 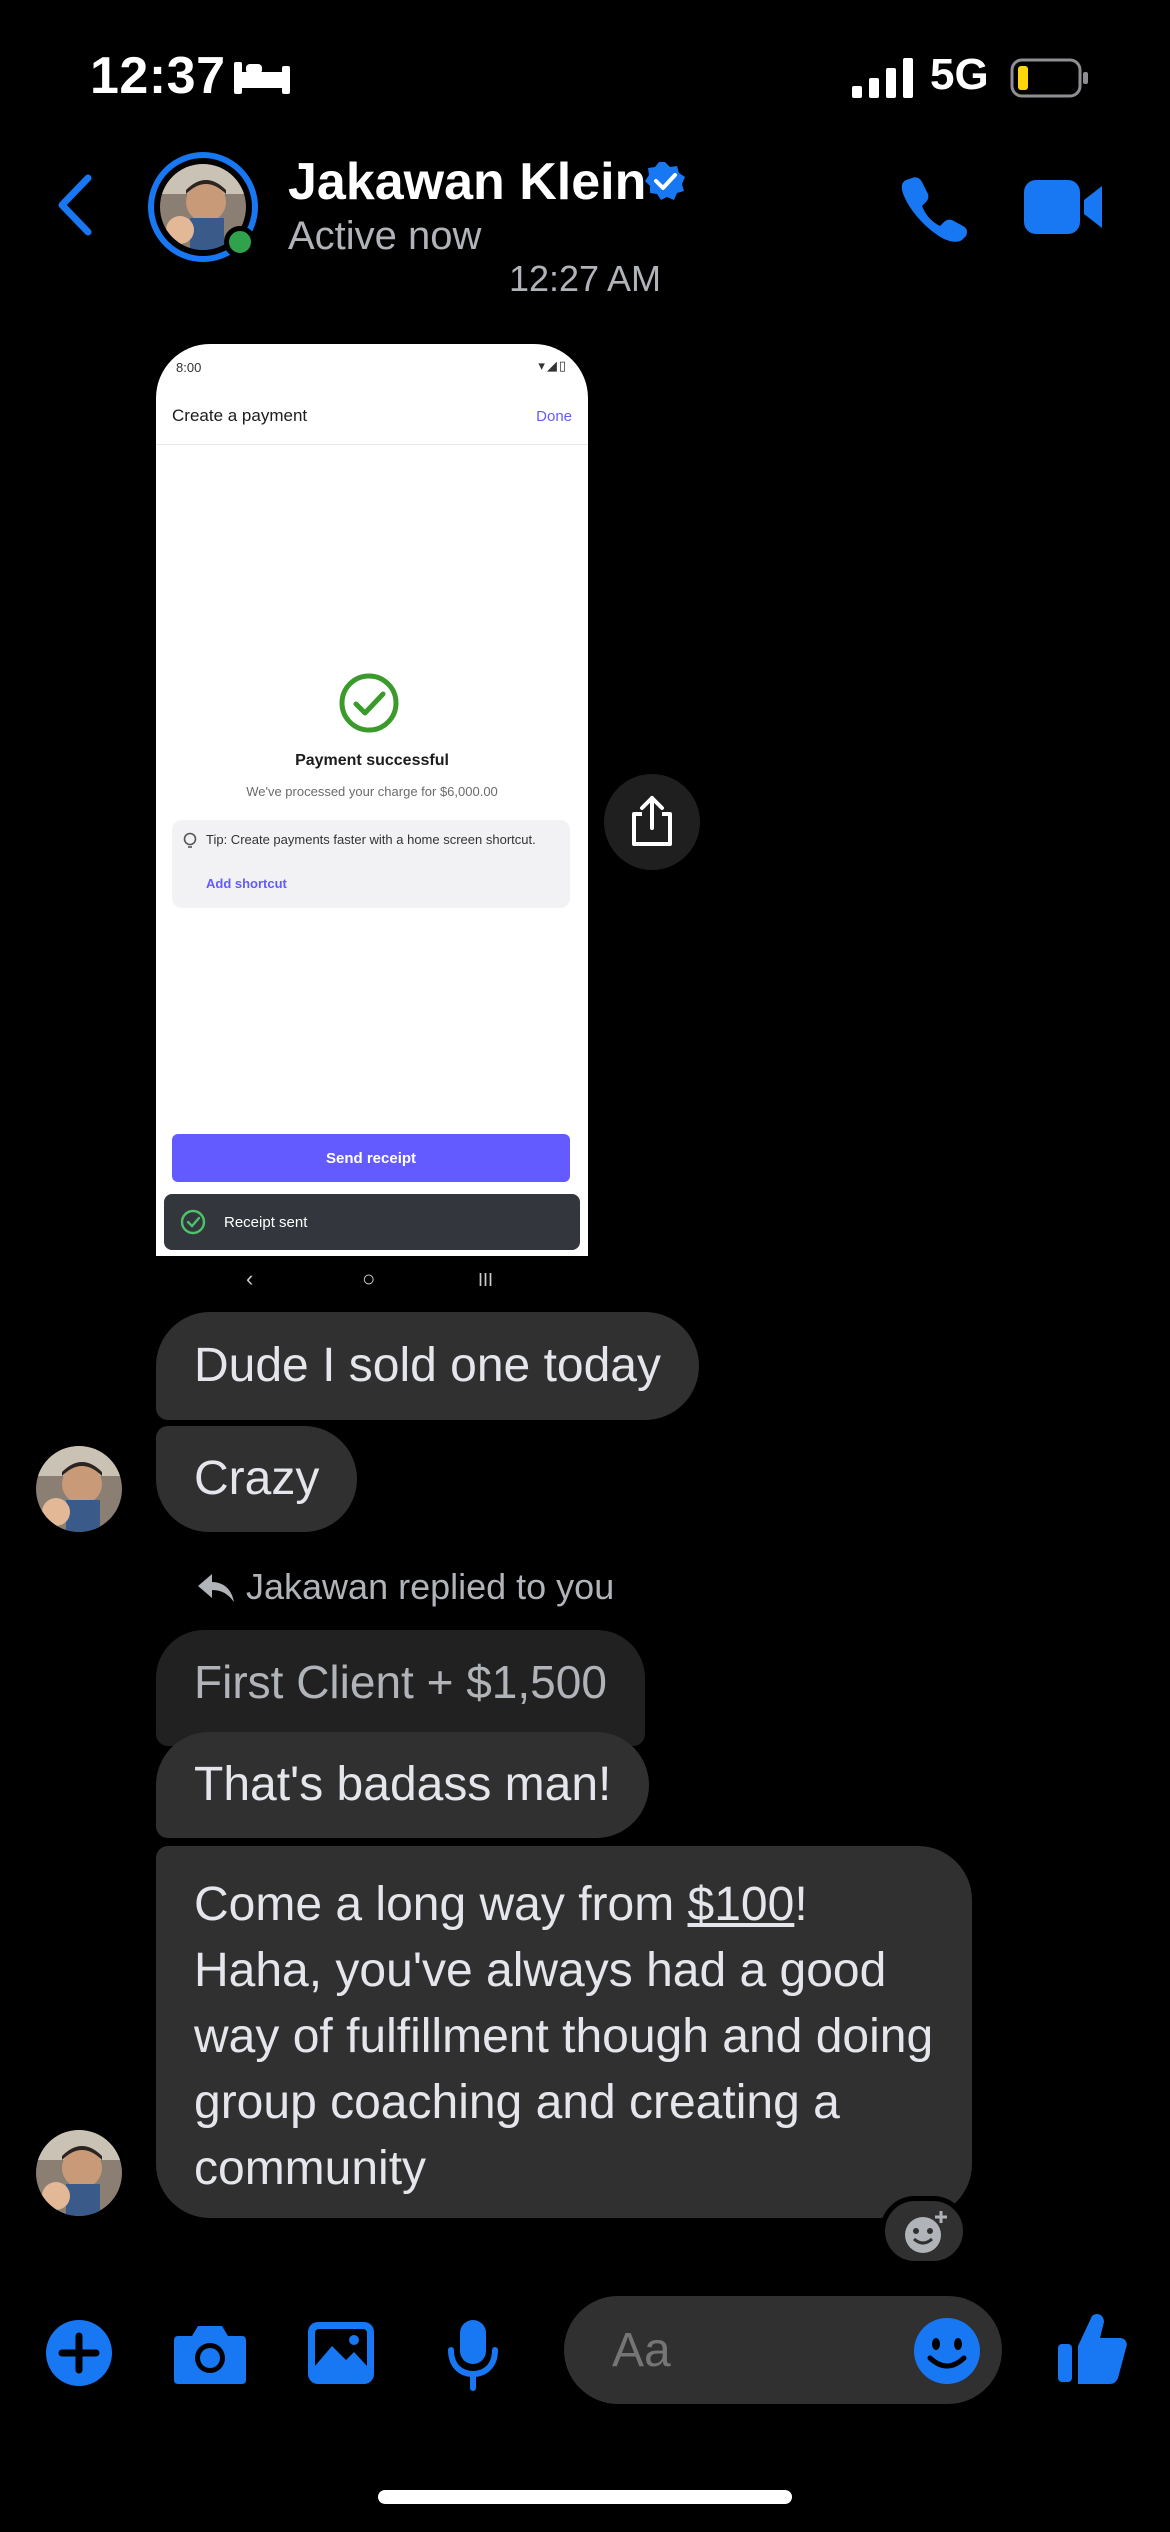 I want to click on plus-icon, so click(x=79, y=2353).